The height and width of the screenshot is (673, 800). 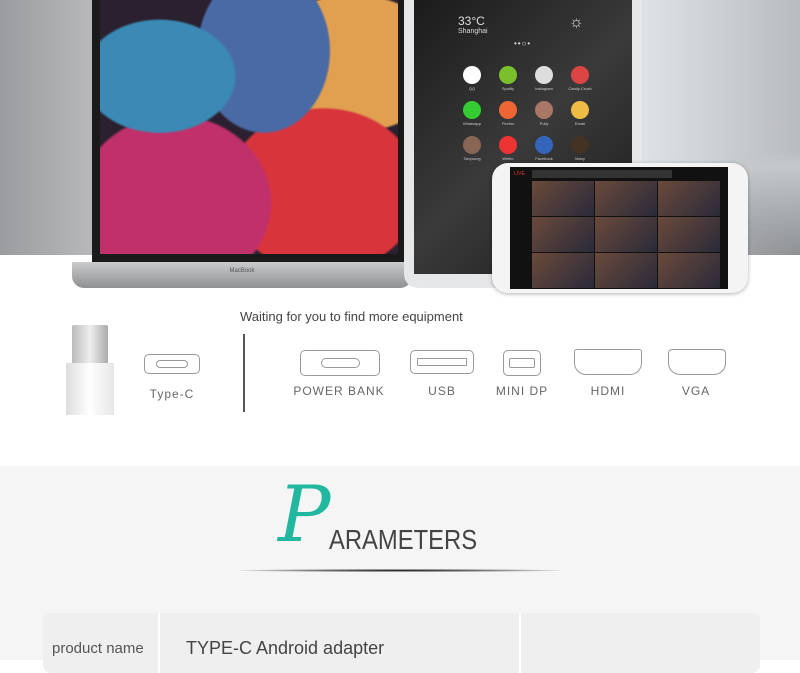 I want to click on phone-screen: LIVE, so click(x=619, y=228).